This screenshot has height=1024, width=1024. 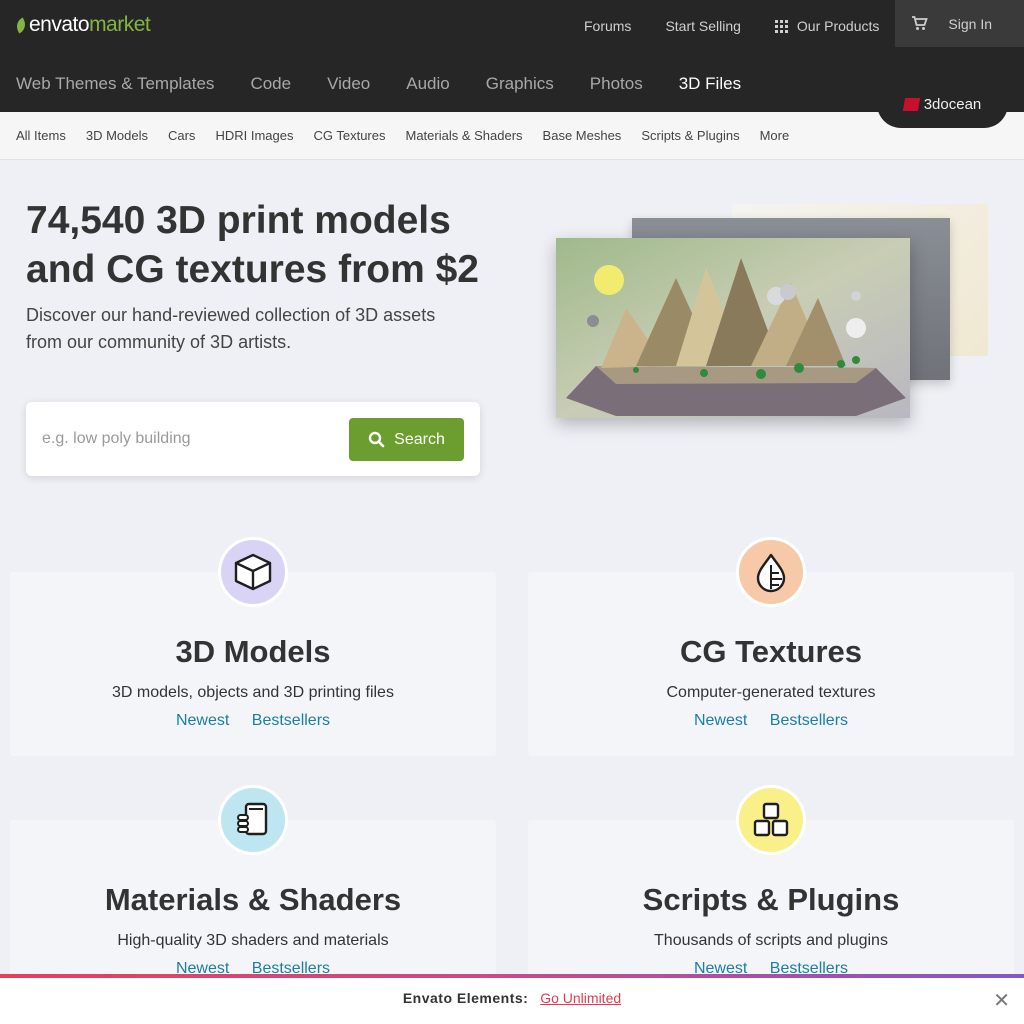 What do you see at coordinates (771, 572) in the screenshot?
I see `drop-icon` at bounding box center [771, 572].